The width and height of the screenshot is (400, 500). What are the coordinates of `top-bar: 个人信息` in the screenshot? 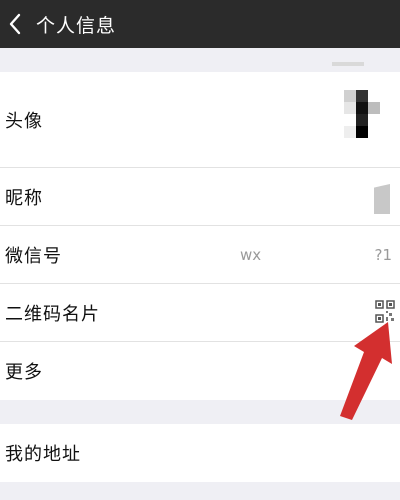 It's located at (200, 24).